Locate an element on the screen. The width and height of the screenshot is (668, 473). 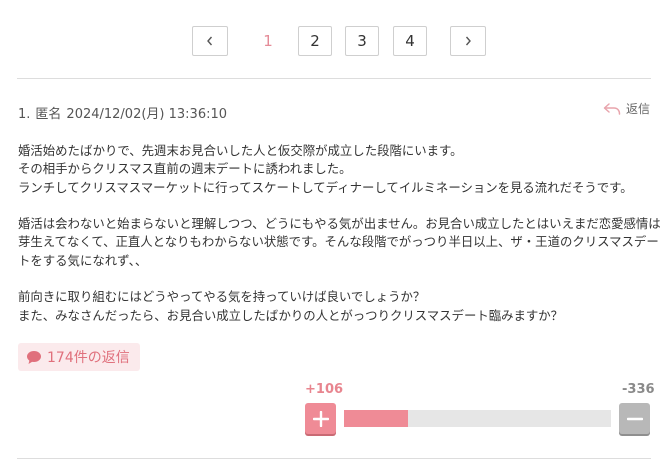
pagination: 1 2 3 4 is located at coordinates (334, 42).